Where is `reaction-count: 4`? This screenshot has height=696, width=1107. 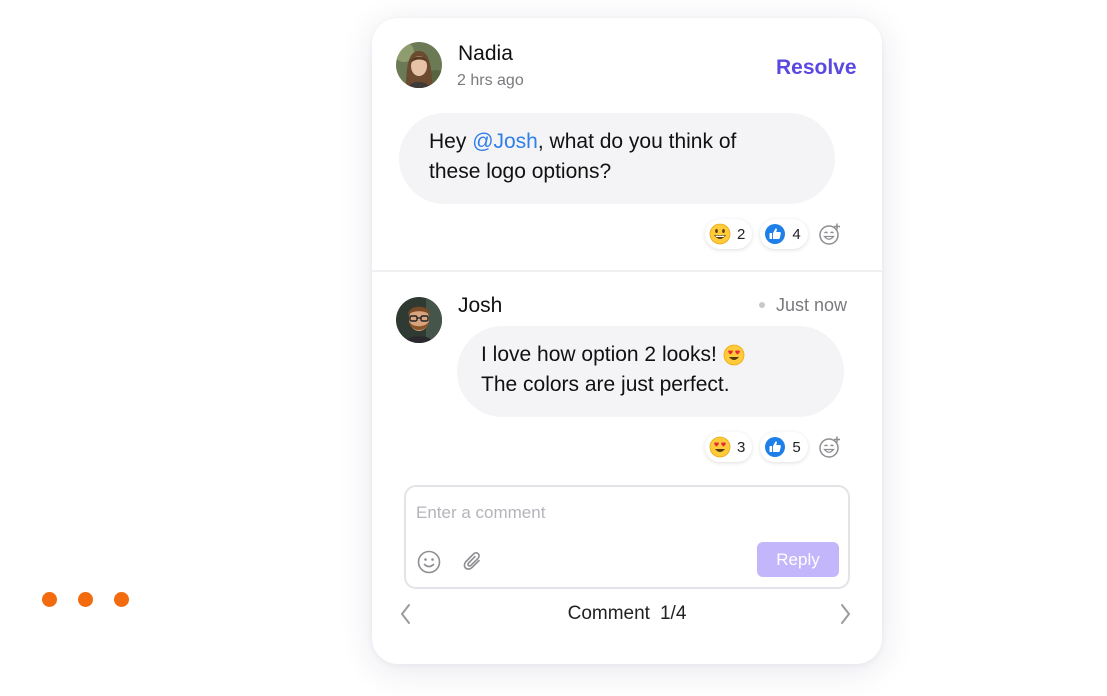
reaction-count: 4 is located at coordinates (796, 234).